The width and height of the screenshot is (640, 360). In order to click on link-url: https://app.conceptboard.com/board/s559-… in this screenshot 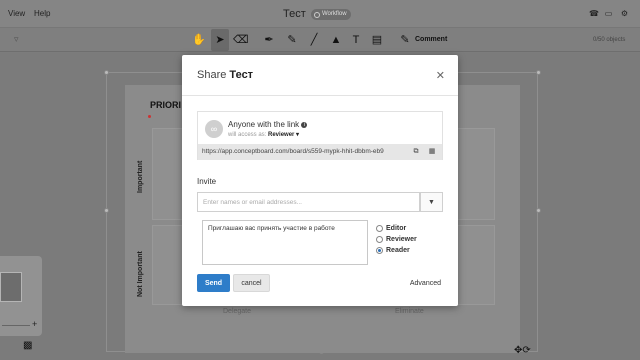, I will do `click(302, 151)`.